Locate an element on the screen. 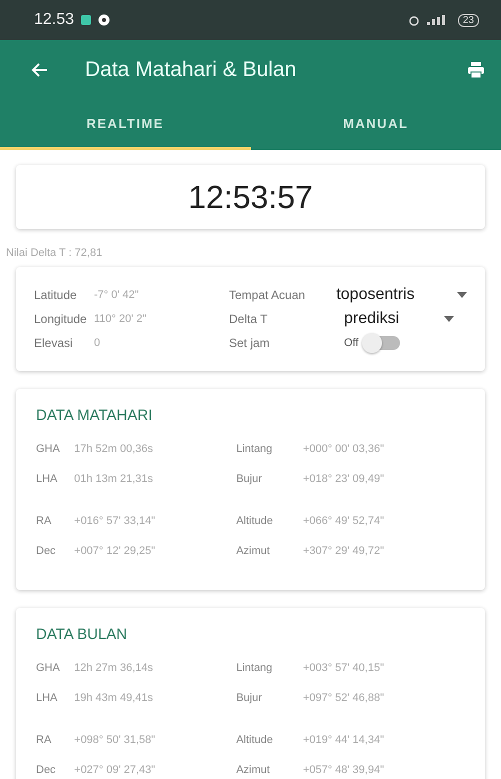  section-title: DATA MATAHARI is located at coordinates (95, 415).